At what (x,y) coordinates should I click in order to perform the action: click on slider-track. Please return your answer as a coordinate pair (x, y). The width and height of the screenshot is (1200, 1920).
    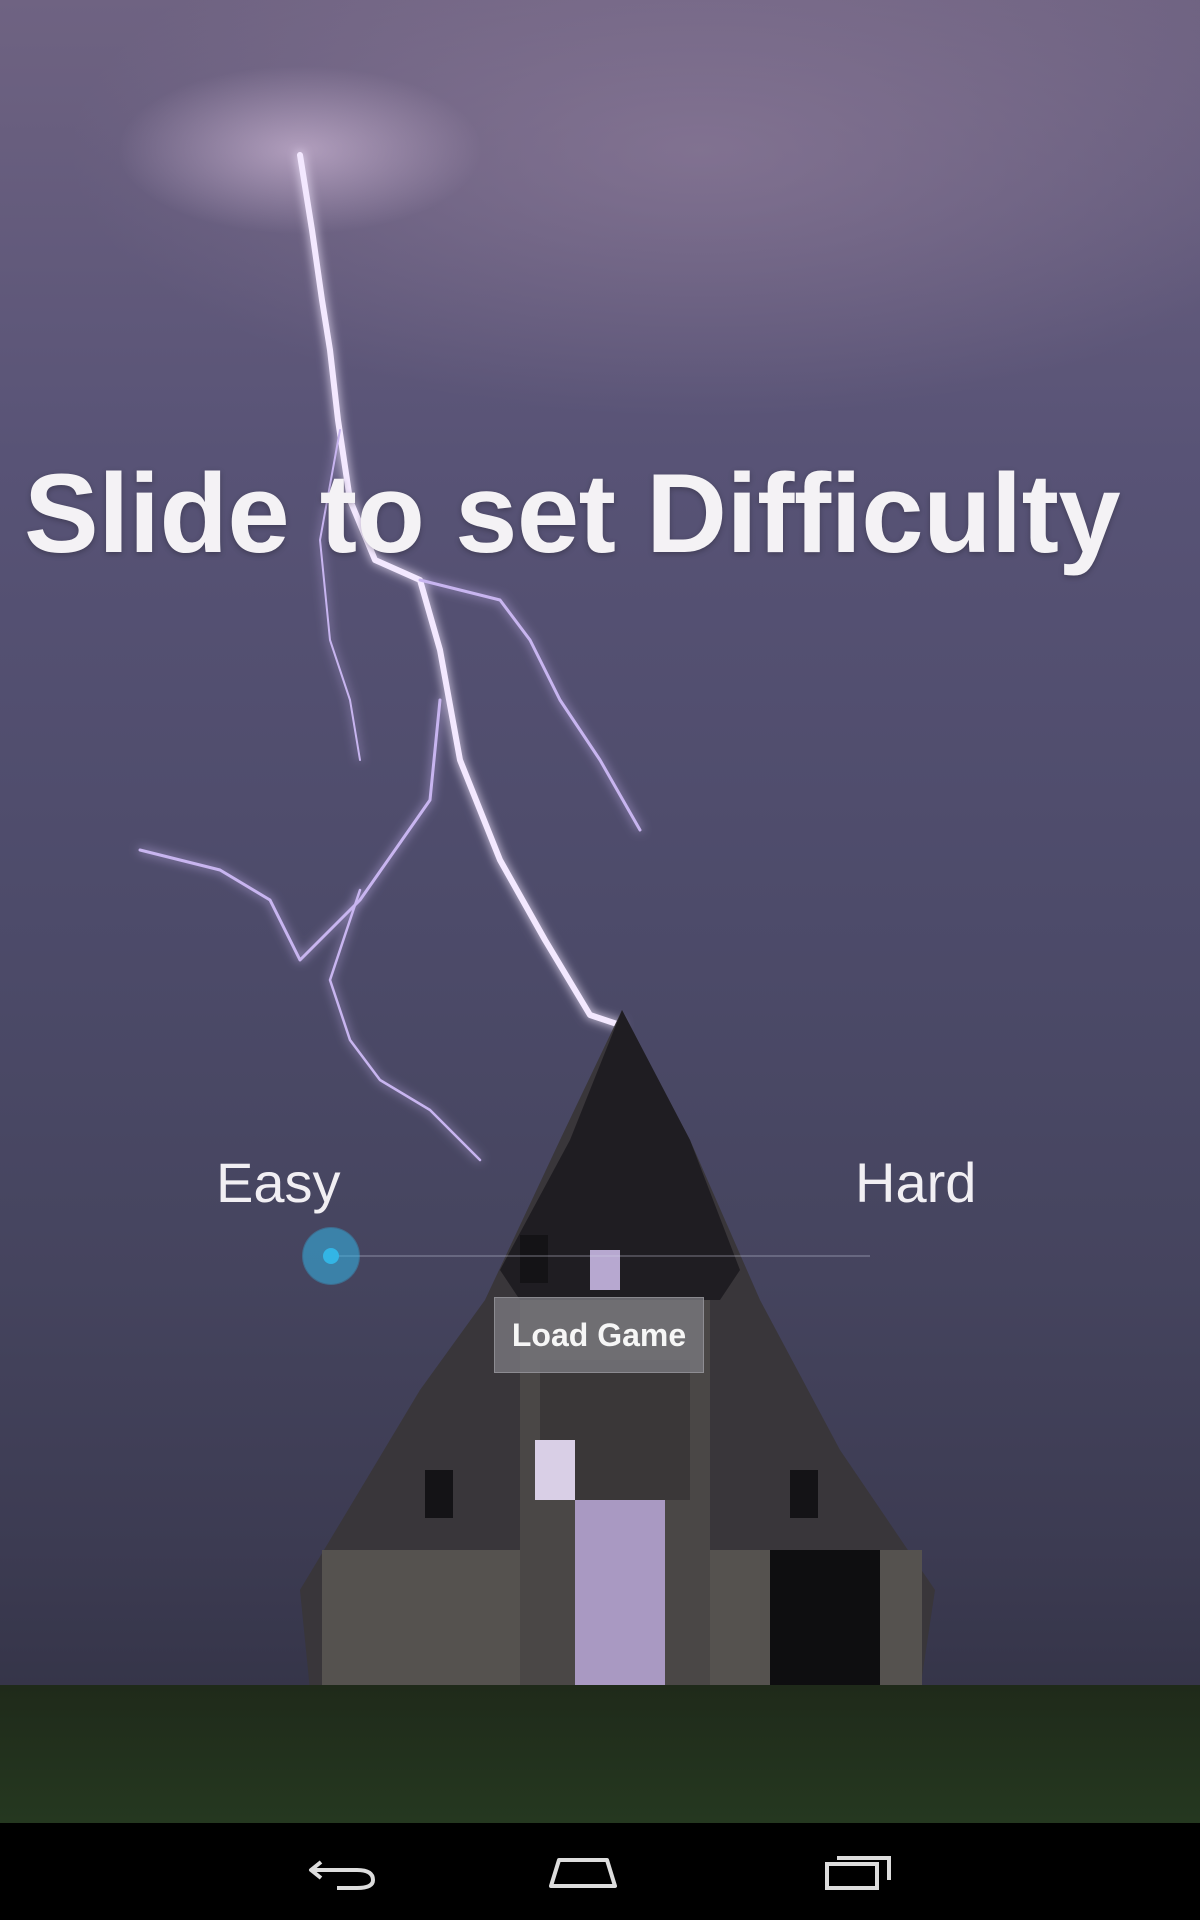
    Looking at the image, I should click on (600, 1256).